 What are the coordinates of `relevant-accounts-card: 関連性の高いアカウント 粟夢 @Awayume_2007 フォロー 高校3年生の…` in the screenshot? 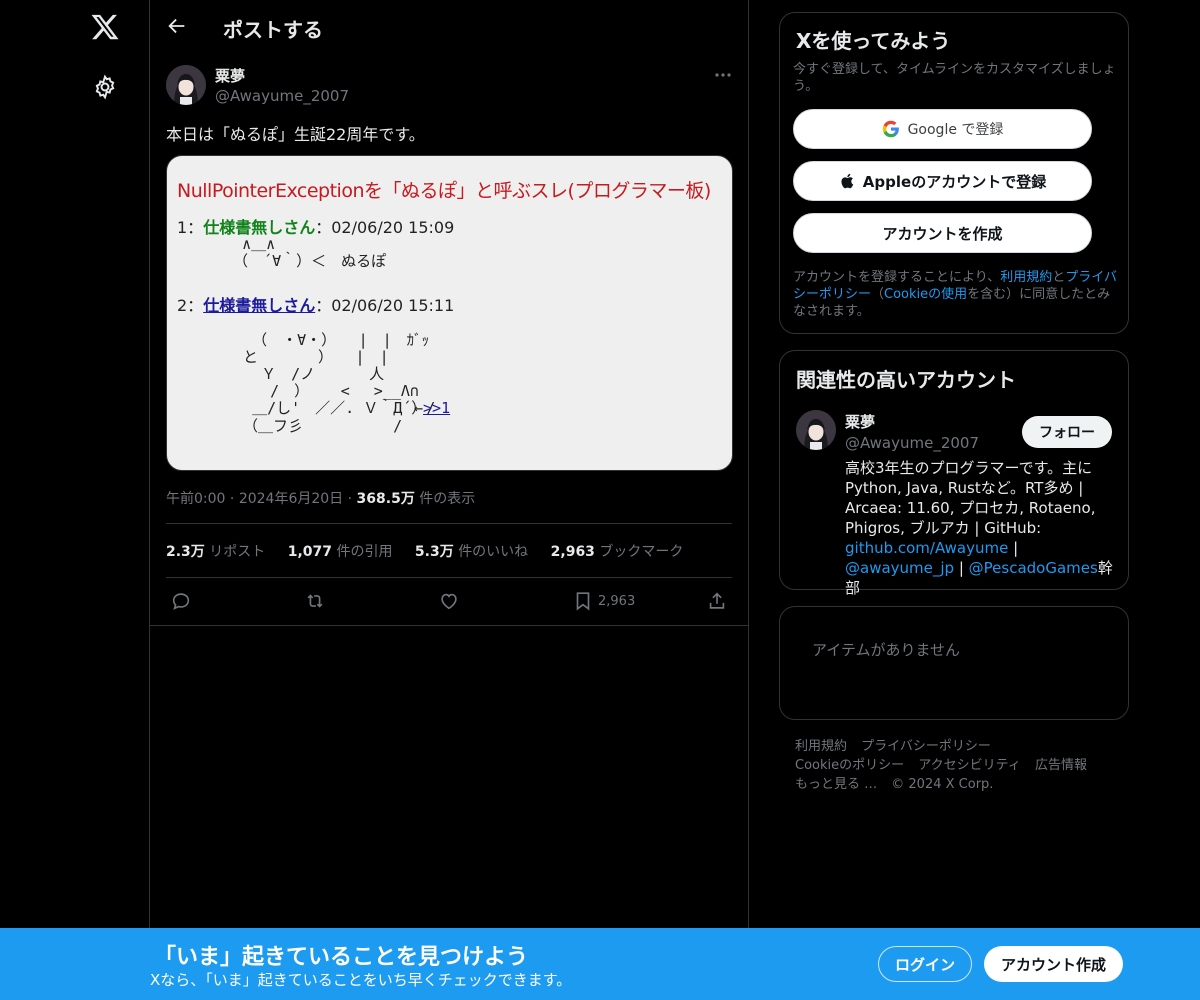 It's located at (954, 473).